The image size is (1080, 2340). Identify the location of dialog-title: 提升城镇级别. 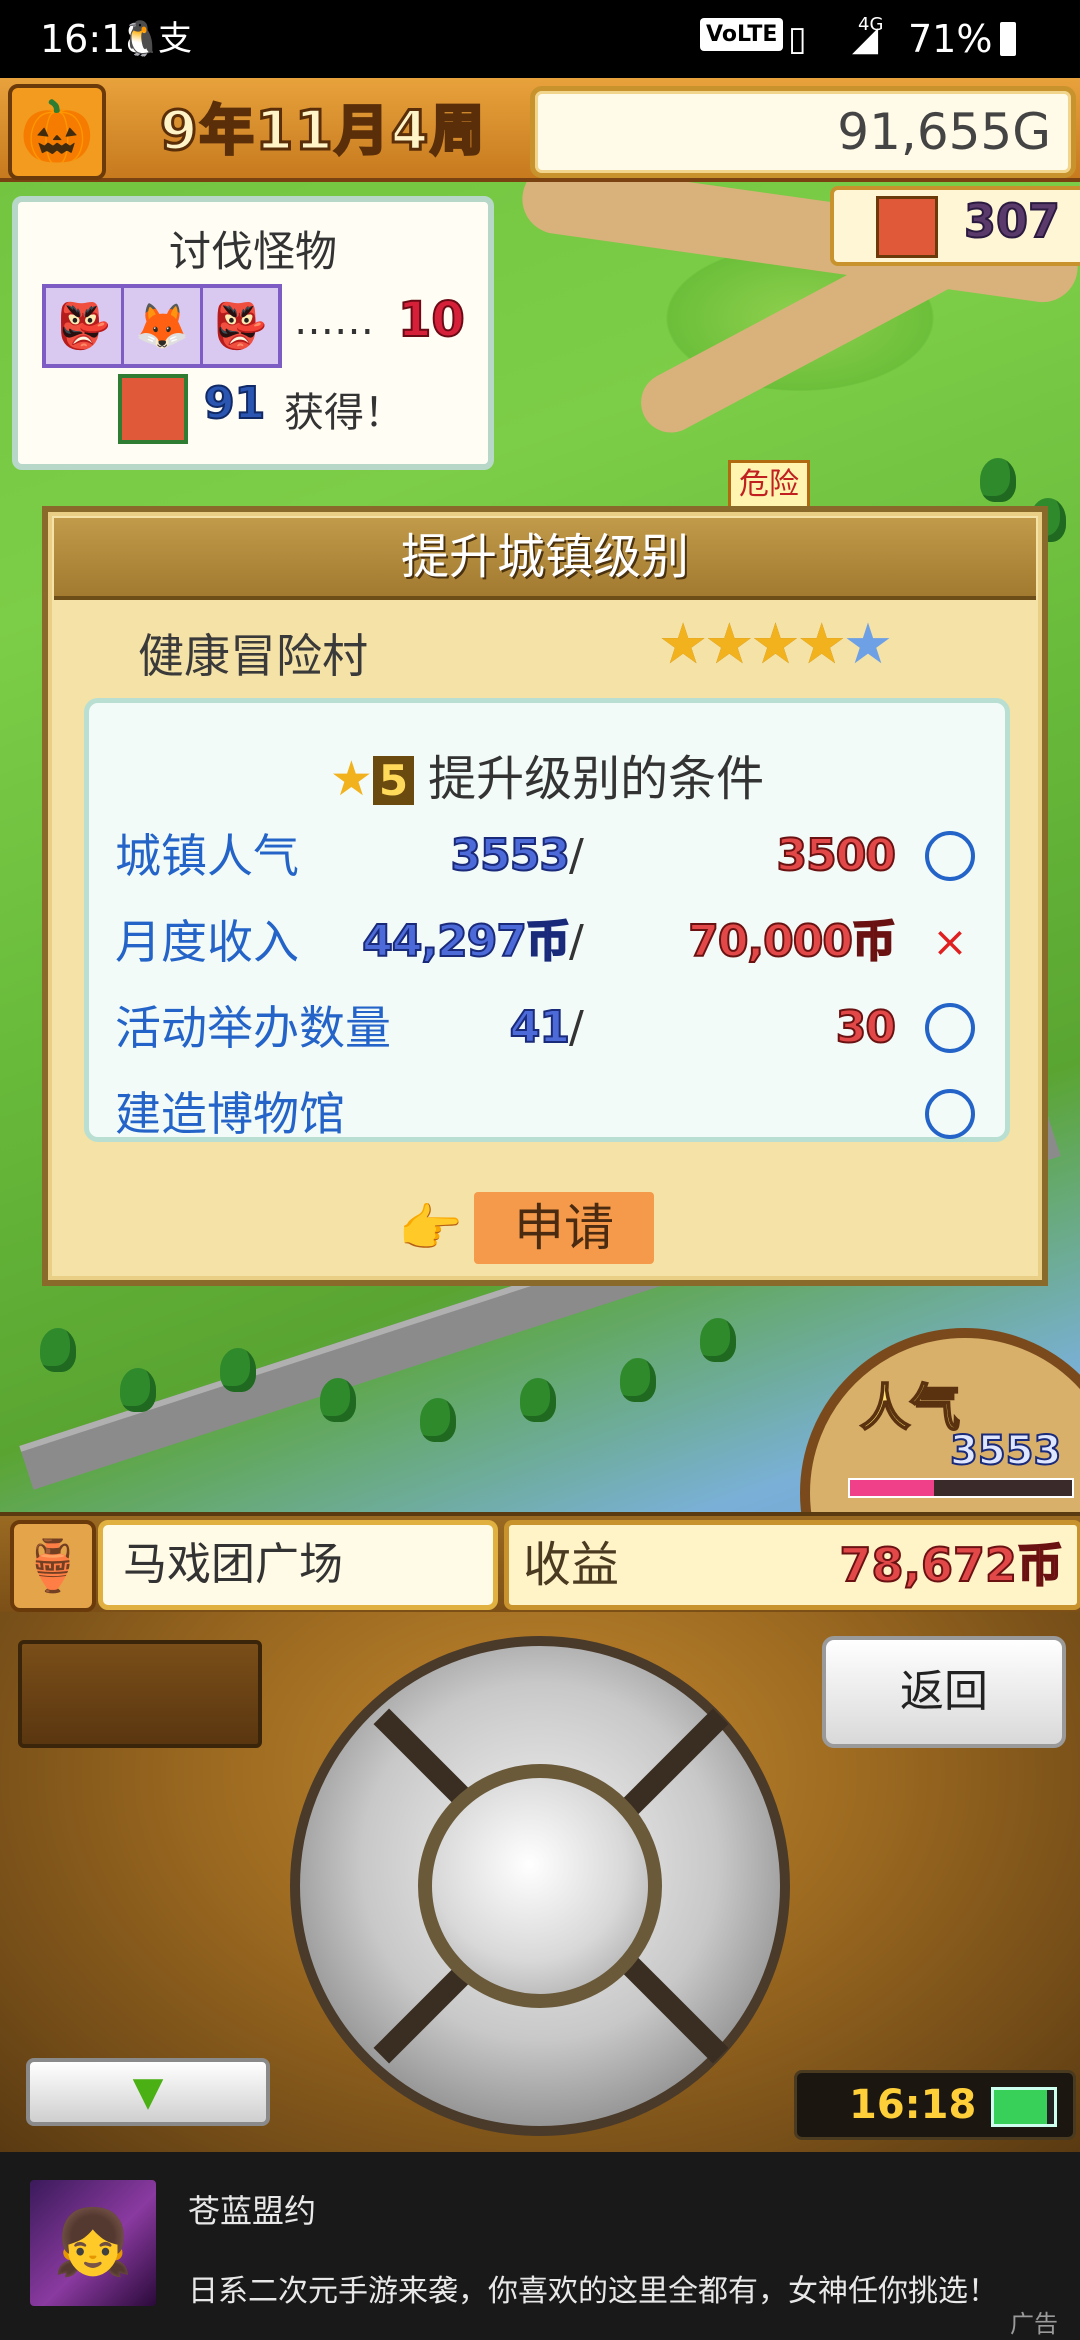
(544, 557).